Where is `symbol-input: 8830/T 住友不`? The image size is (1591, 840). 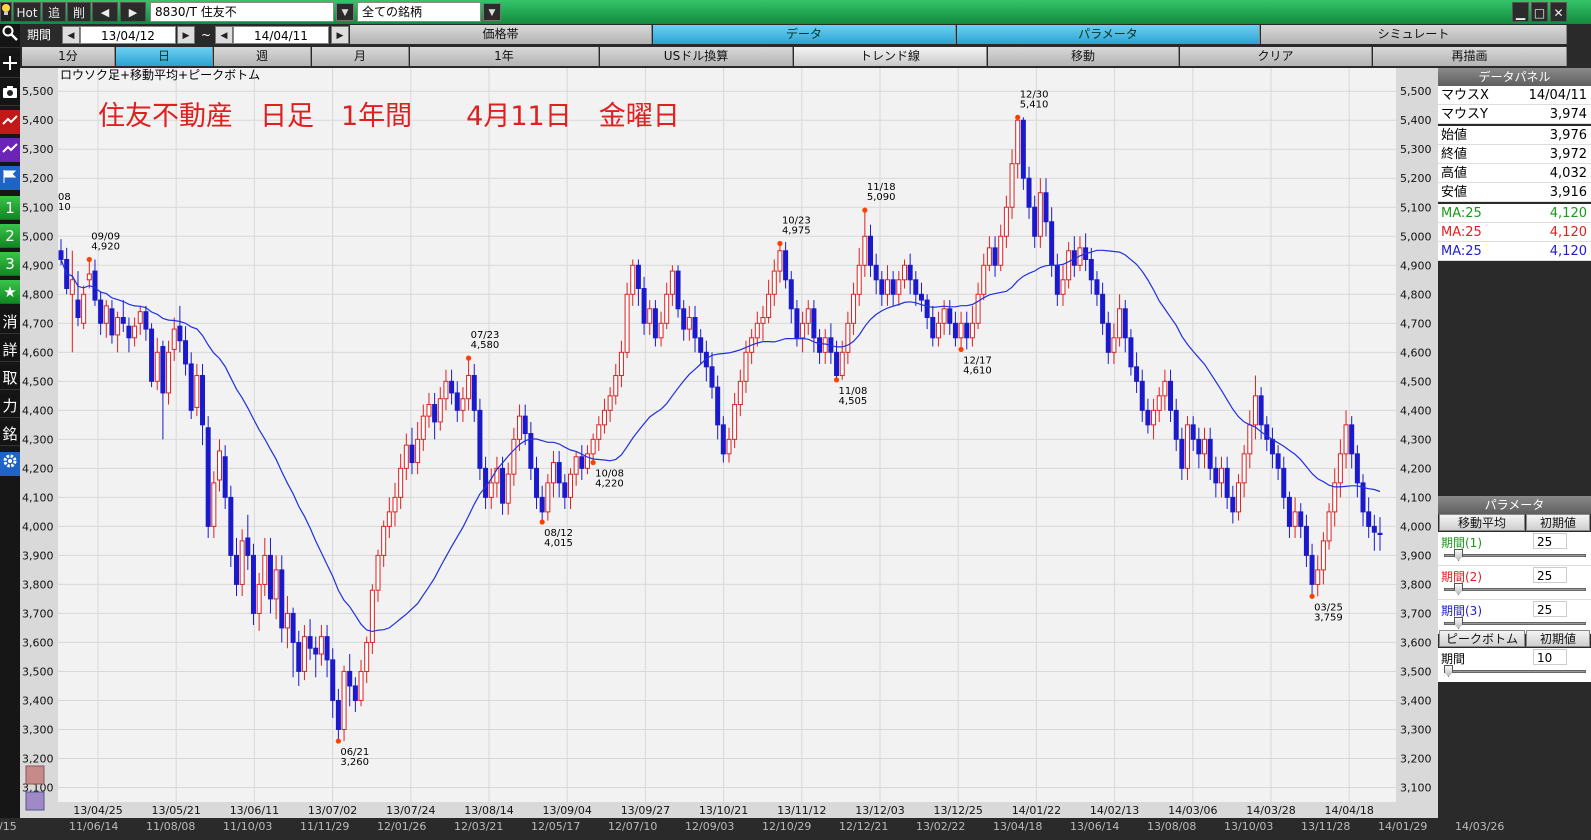
symbol-input: 8830/T 住友不 is located at coordinates (242, 12).